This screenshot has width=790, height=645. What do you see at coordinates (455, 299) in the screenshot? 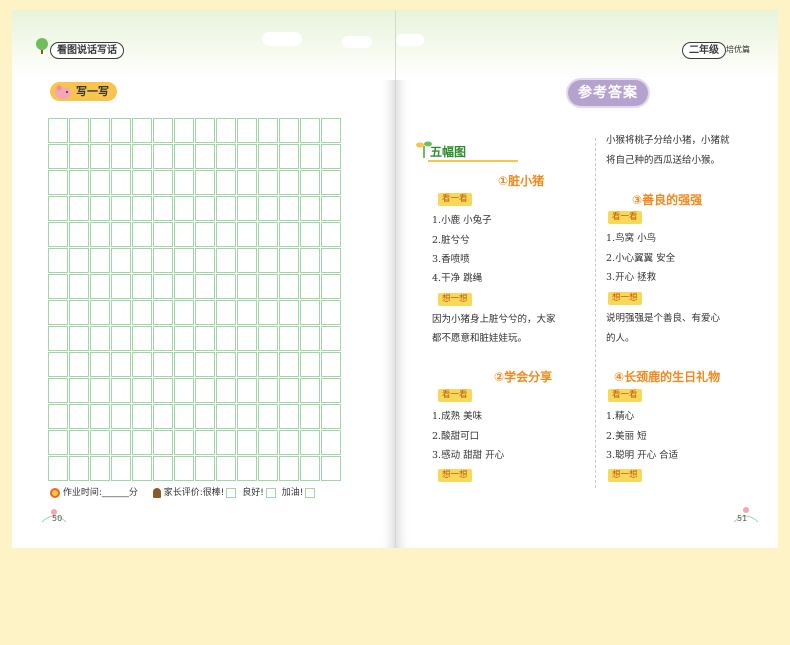
I see `q1-think-tag: 想一想` at bounding box center [455, 299].